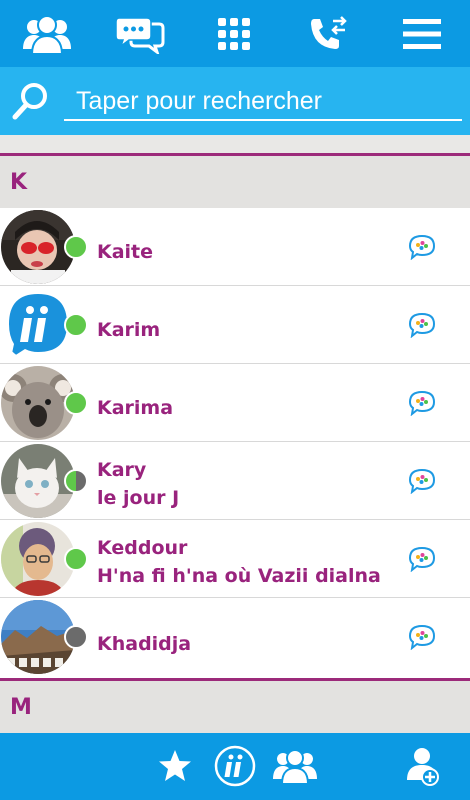 The image size is (470, 800). I want to click on contact-status: le jour J, so click(138, 498).